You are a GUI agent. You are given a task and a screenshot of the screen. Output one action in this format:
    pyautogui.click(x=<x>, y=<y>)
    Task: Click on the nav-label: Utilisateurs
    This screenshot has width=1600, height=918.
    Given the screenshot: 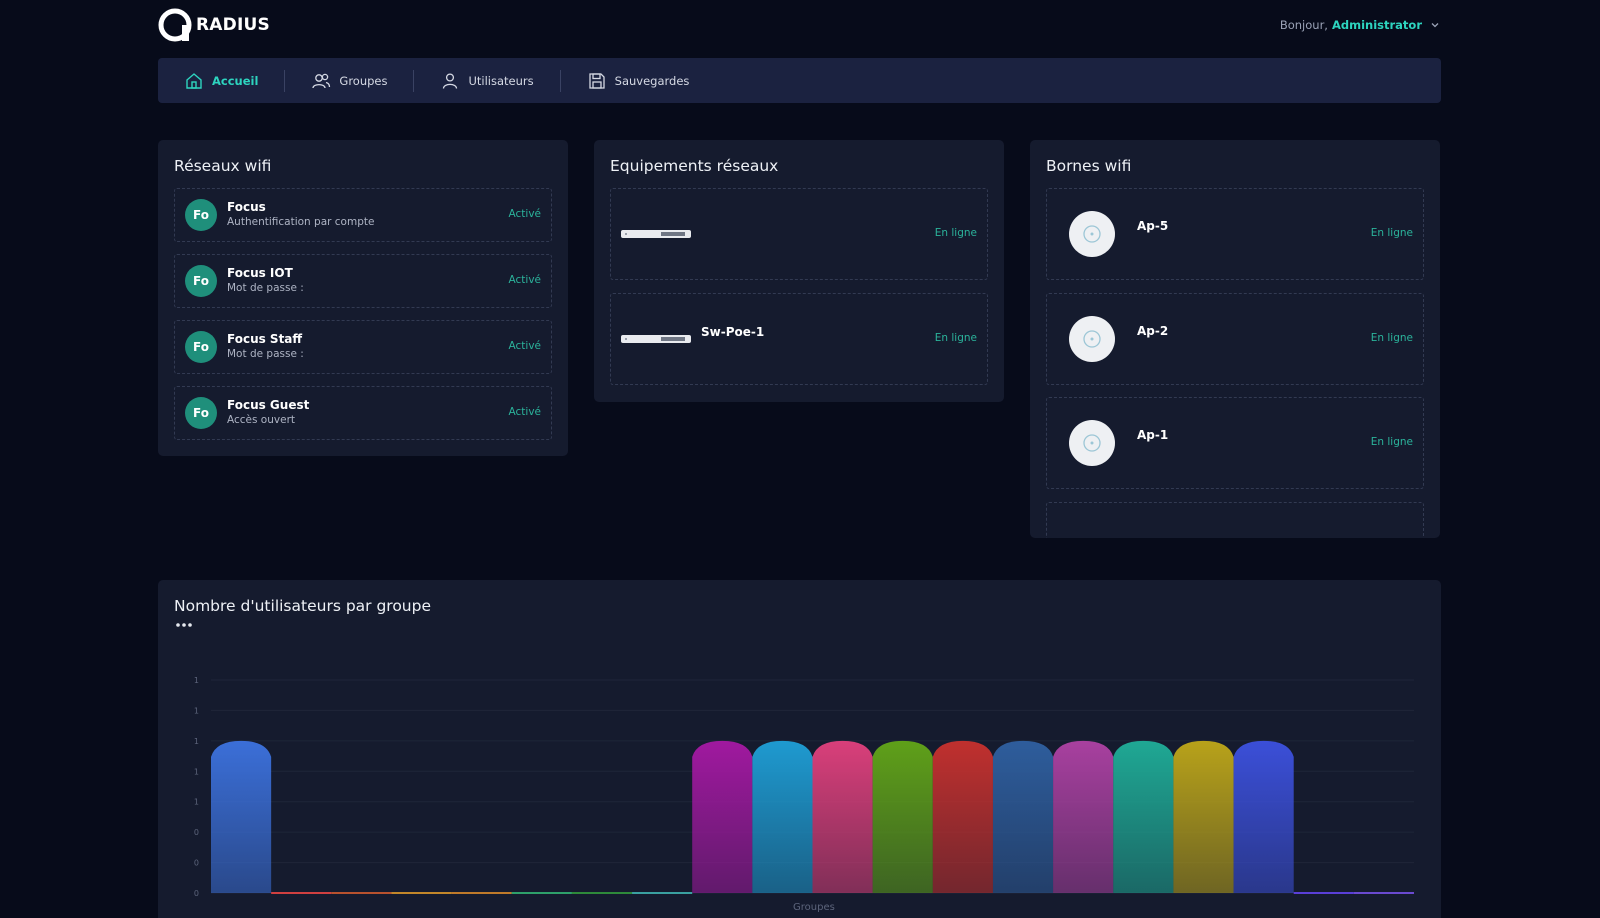 What is the action you would take?
    pyautogui.click(x=501, y=80)
    